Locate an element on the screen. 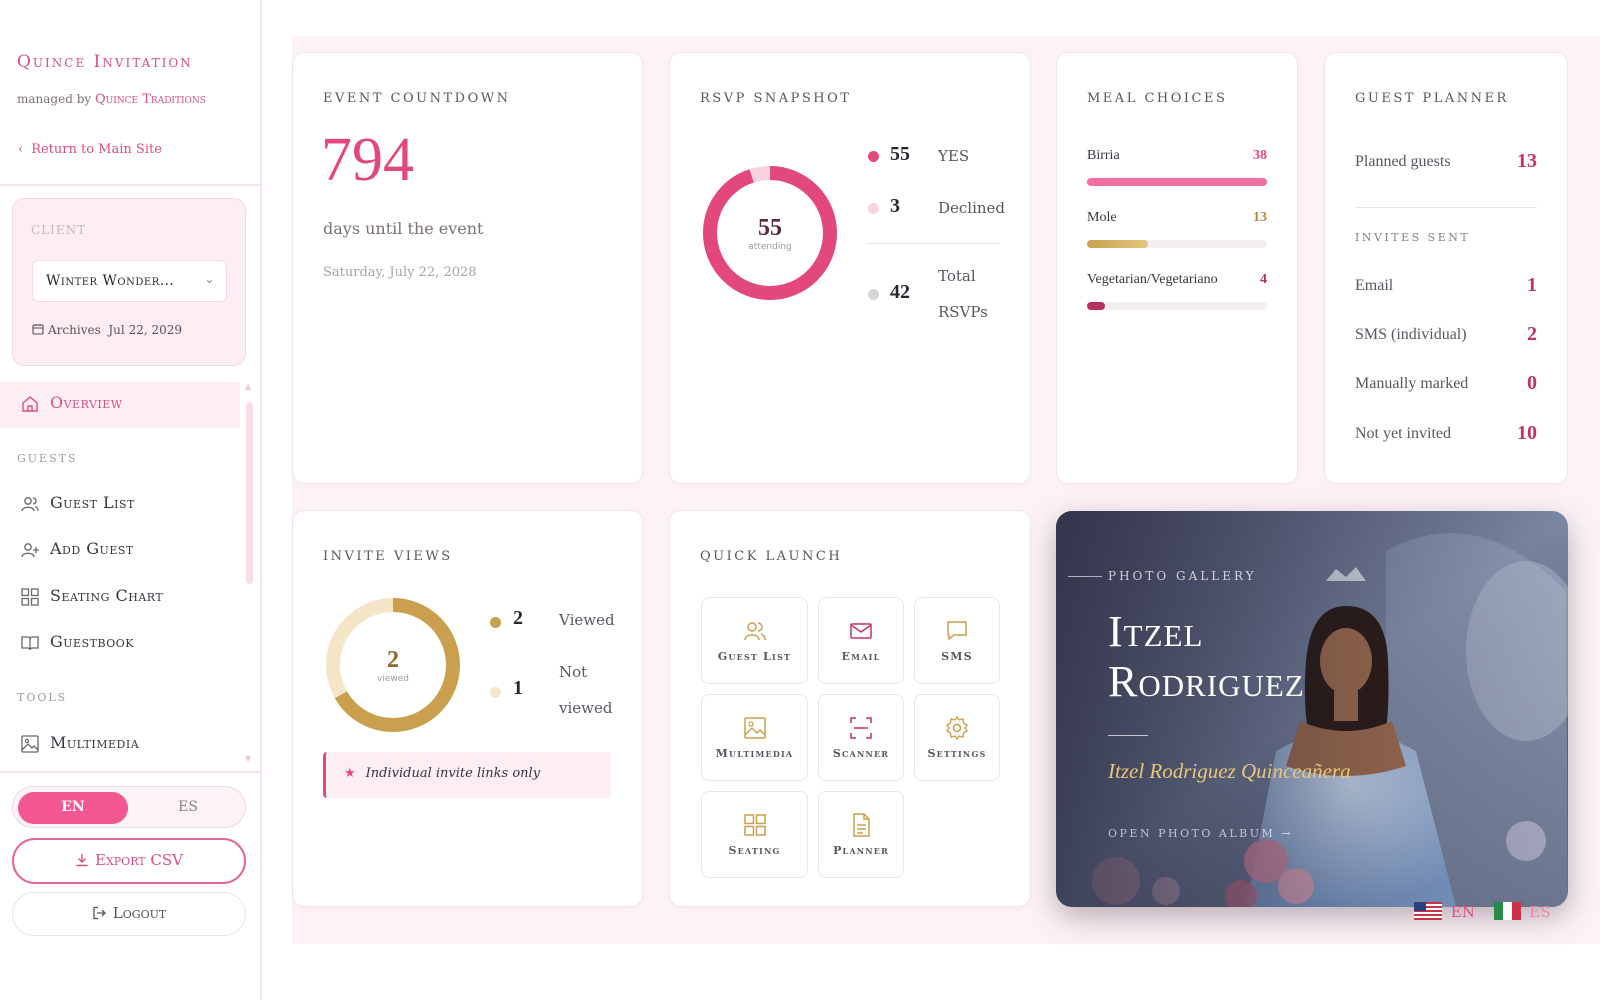 The image size is (1600, 1000). sidebar-item-label: Seating Chart is located at coordinates (107, 595).